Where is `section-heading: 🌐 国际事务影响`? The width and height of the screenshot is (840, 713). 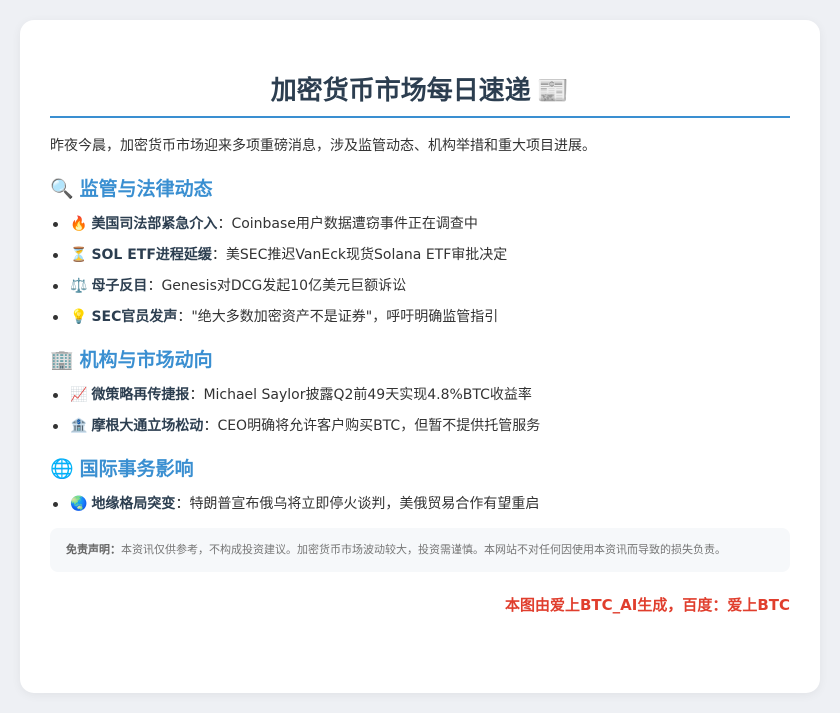 section-heading: 🌐 国际事务影响 is located at coordinates (420, 469).